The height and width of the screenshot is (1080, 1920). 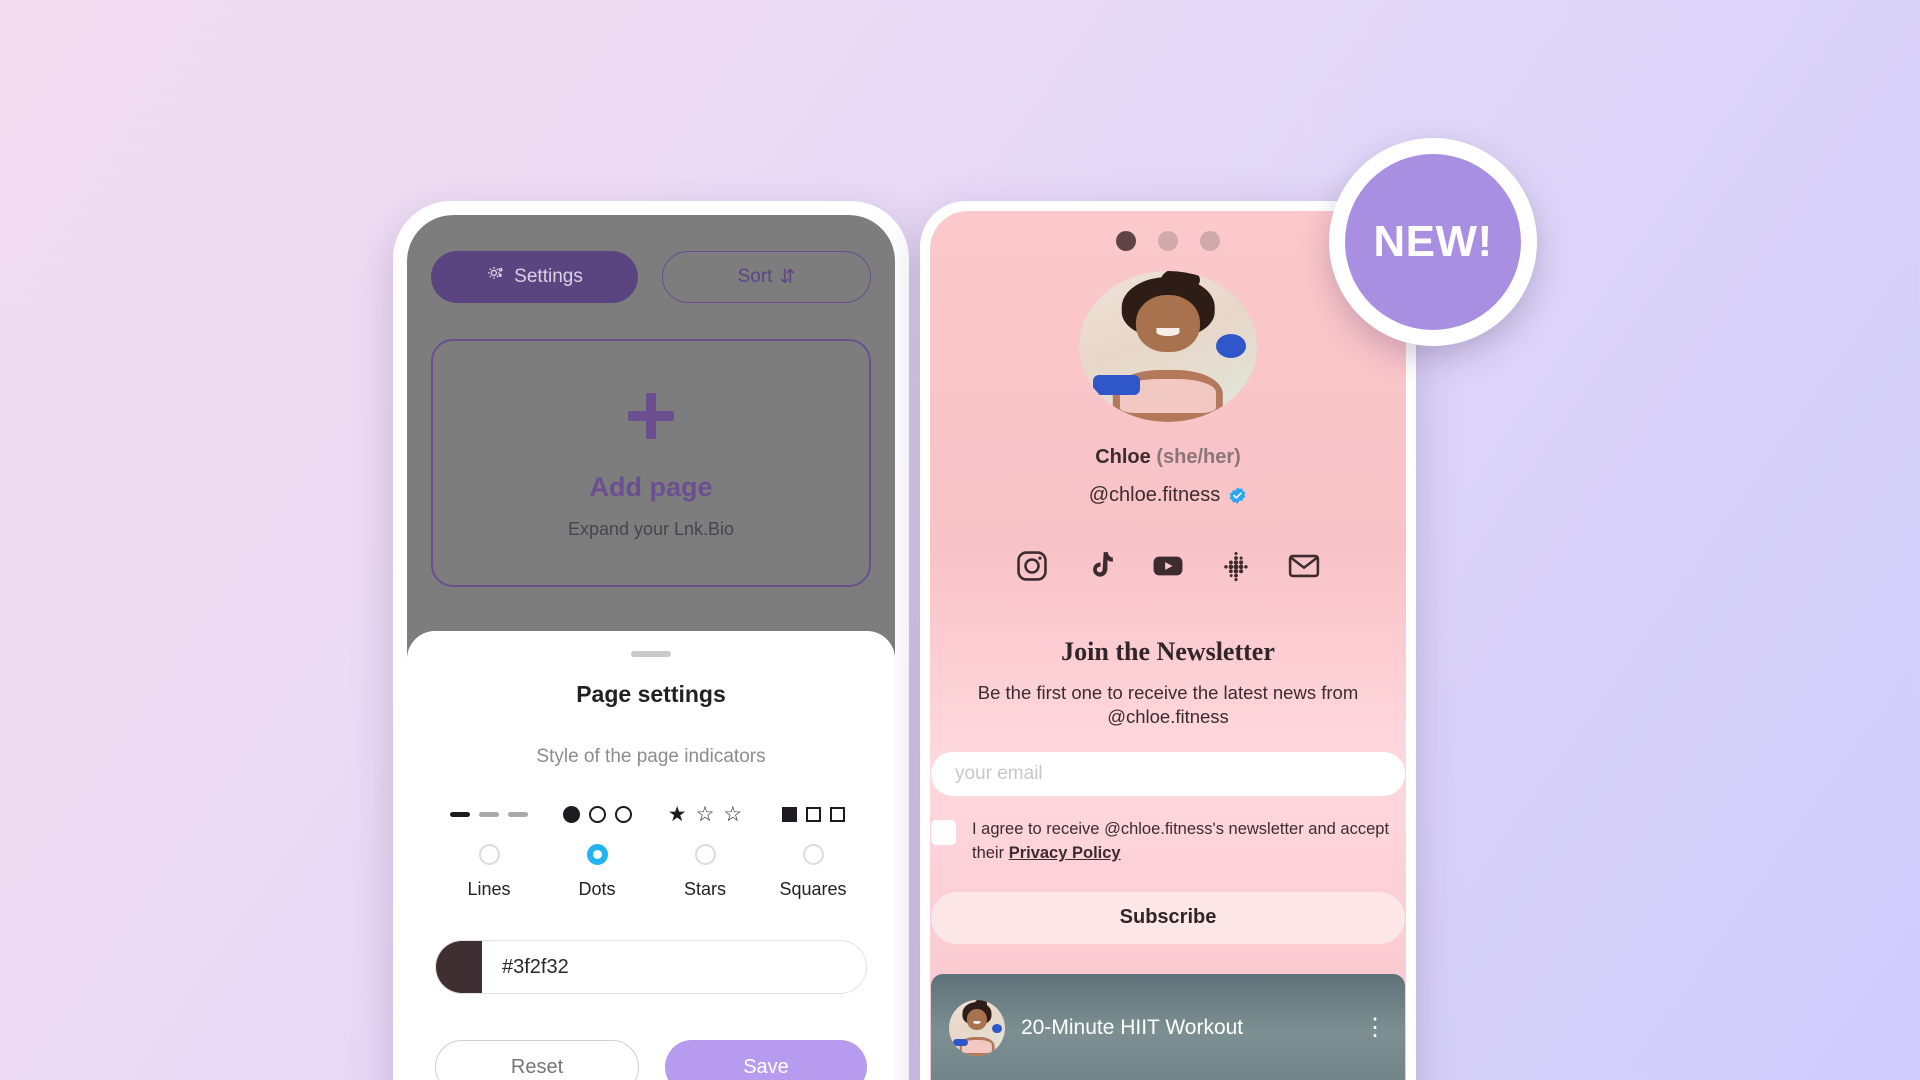 I want to click on style-option-dots: Dots, so click(x=597, y=851).